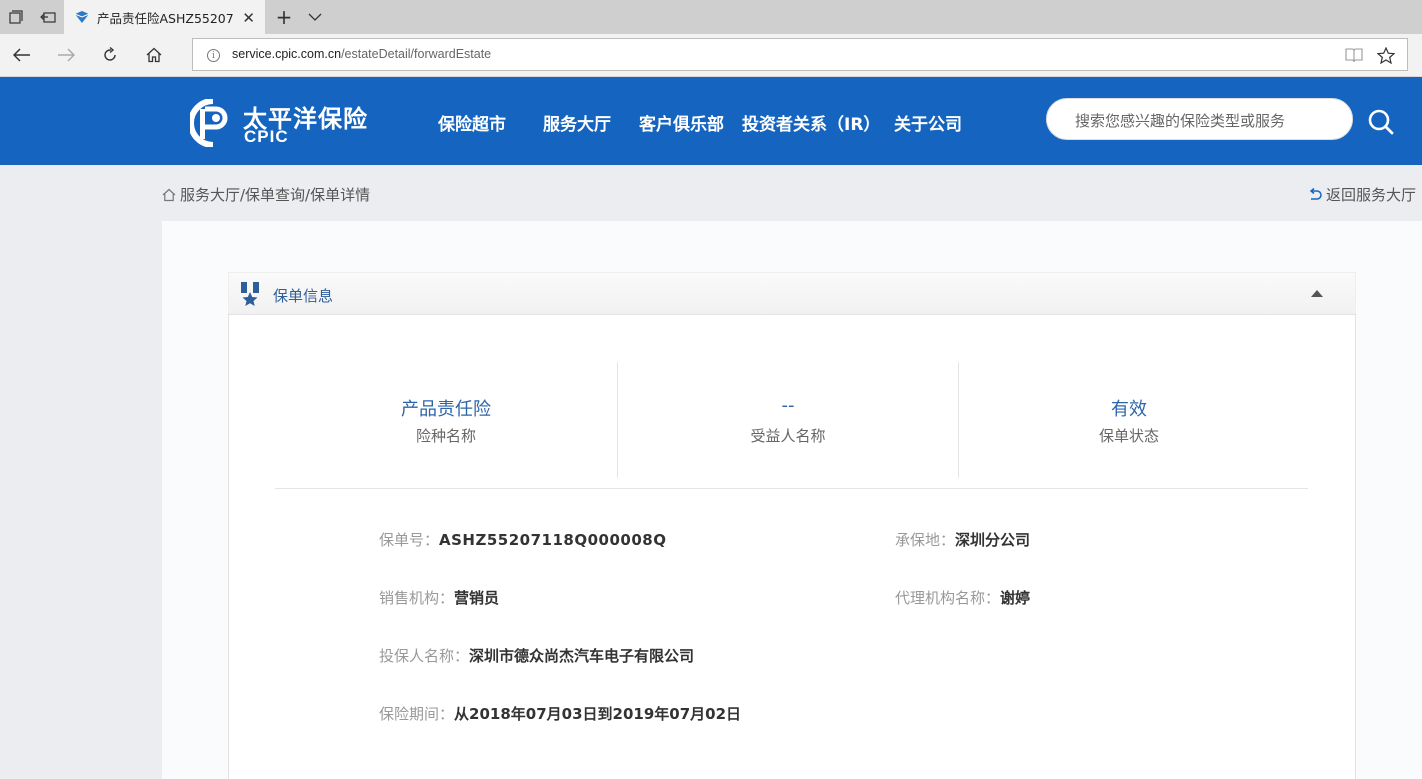 The image size is (1422, 779). I want to click on stat-beneficiary: -- 受益人名称, so click(788, 420).